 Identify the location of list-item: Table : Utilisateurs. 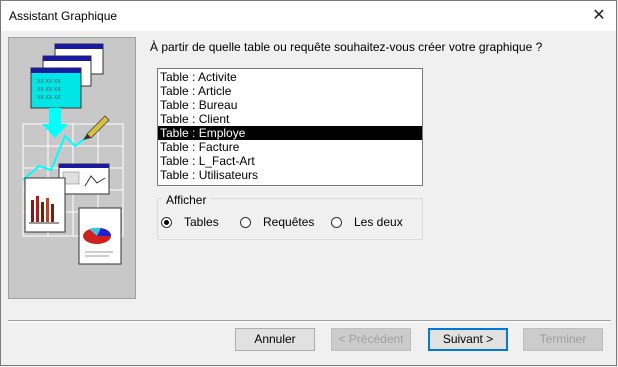
(290, 175).